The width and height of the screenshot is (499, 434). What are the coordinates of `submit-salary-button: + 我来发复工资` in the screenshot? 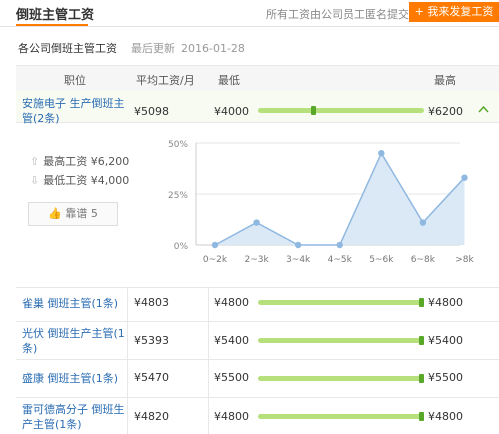 It's located at (454, 12).